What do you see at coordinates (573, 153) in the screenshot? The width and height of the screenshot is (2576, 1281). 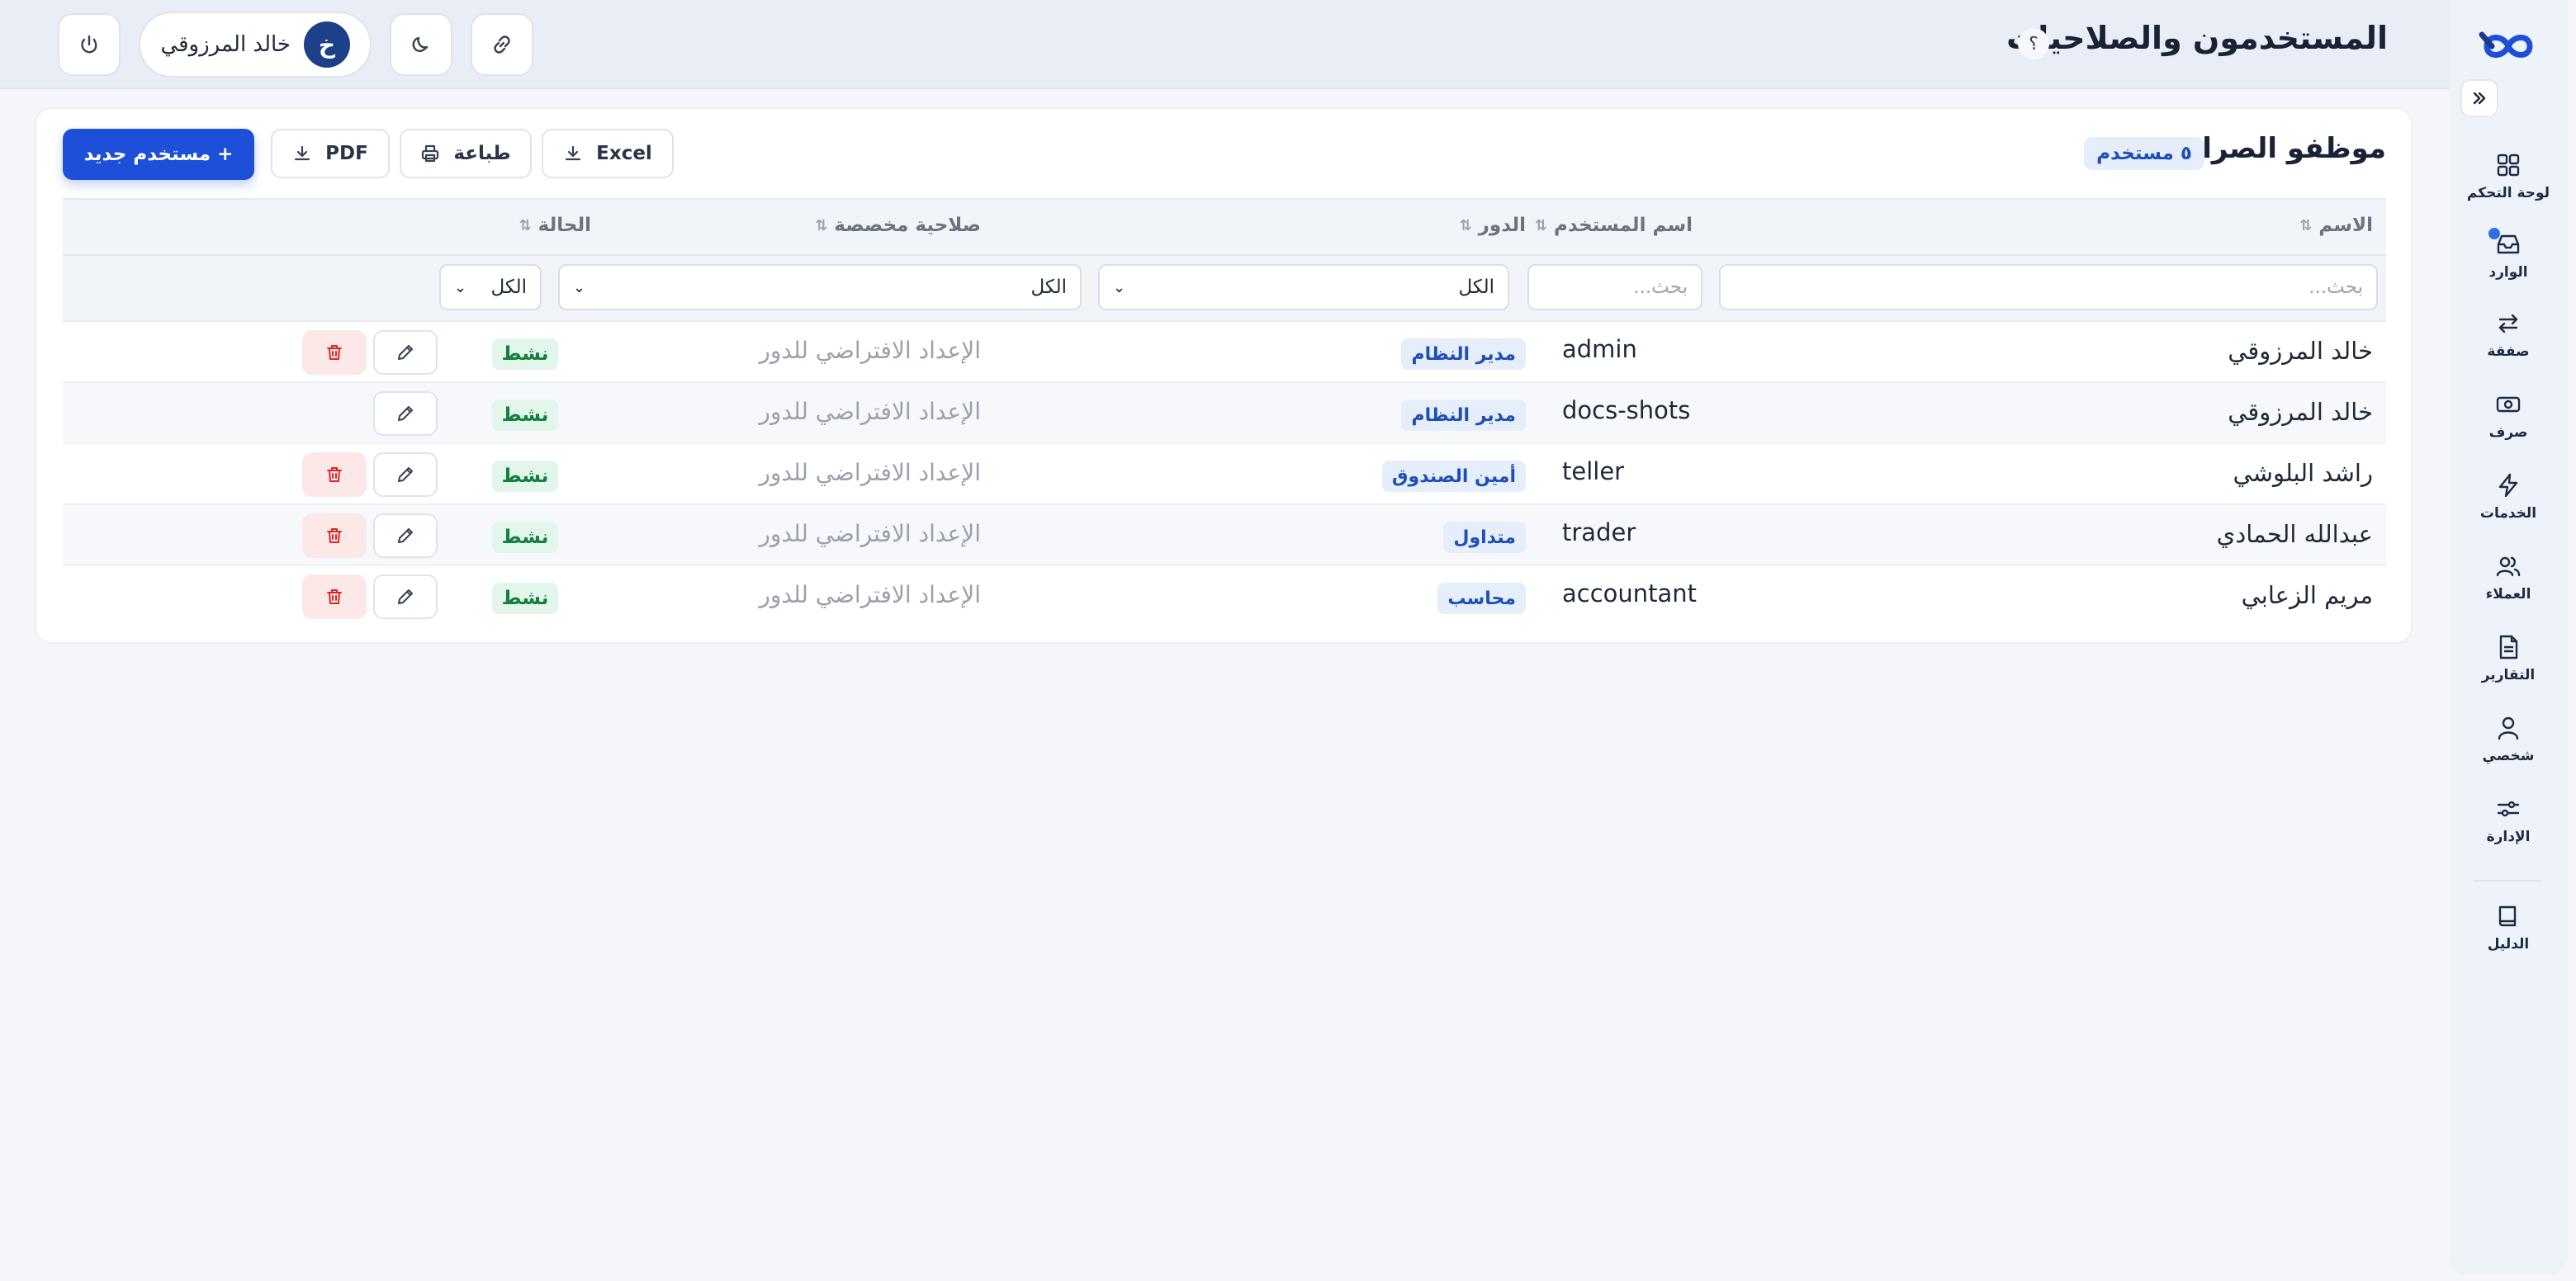 I see `download-icon` at bounding box center [573, 153].